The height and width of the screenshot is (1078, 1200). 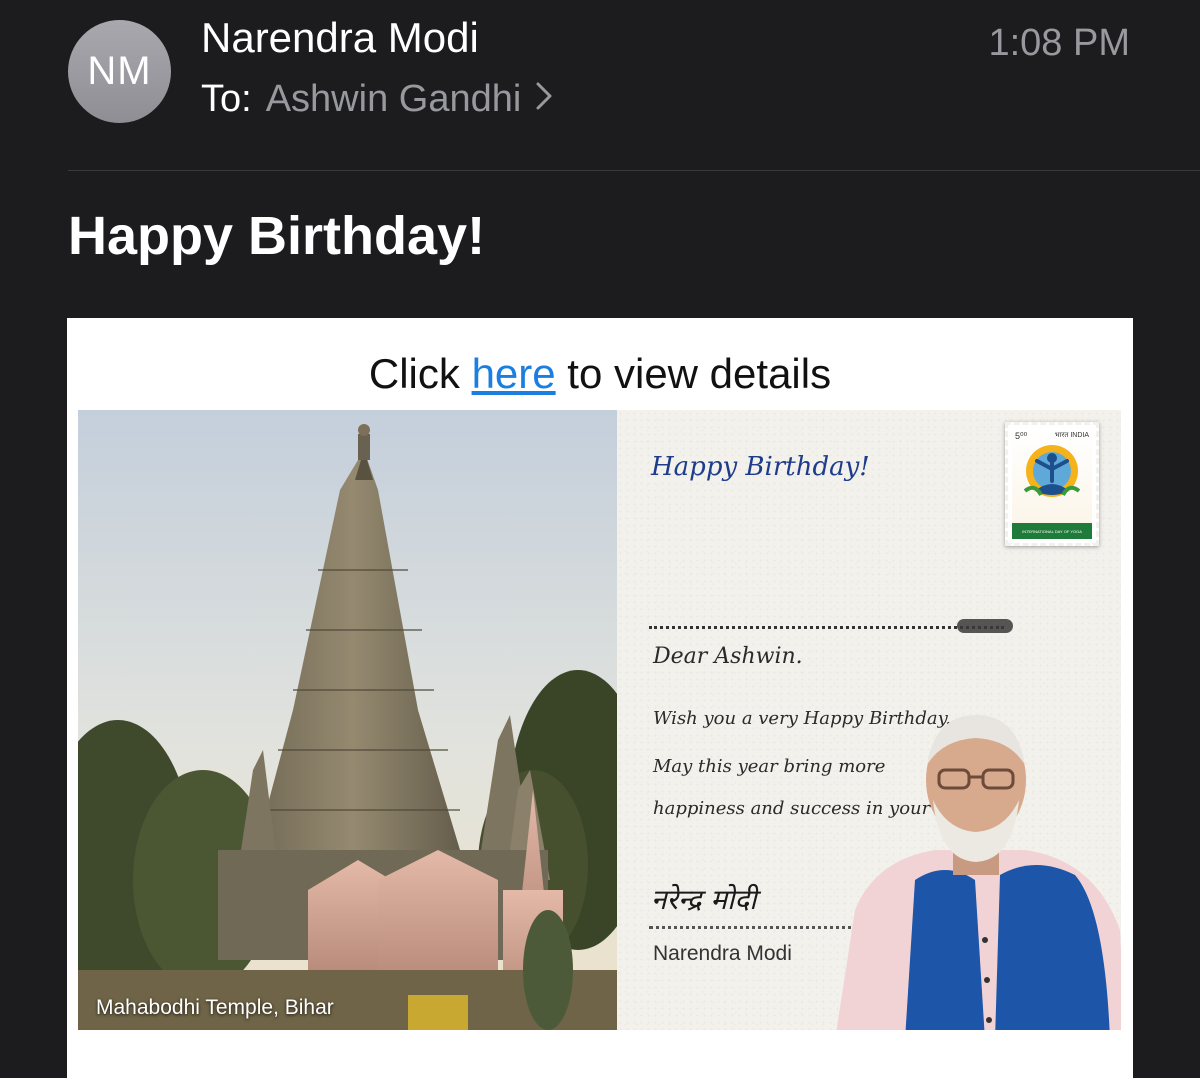 I want to click on yoga-stamp-icon, so click(x=1052, y=471).